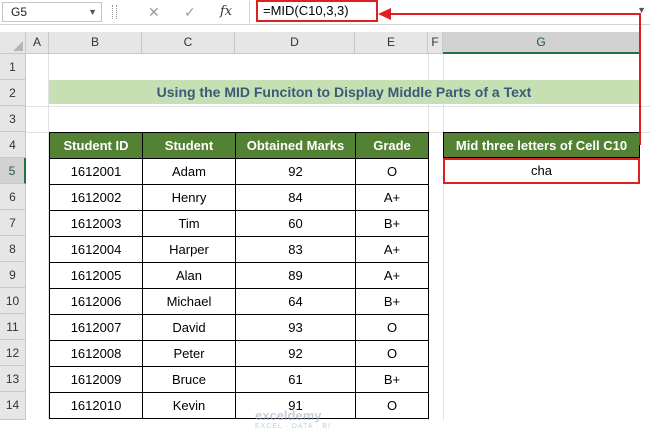 Image resolution: width=650 pixels, height=430 pixels. What do you see at coordinates (189, 327) in the screenshot?
I see `cell-student: David` at bounding box center [189, 327].